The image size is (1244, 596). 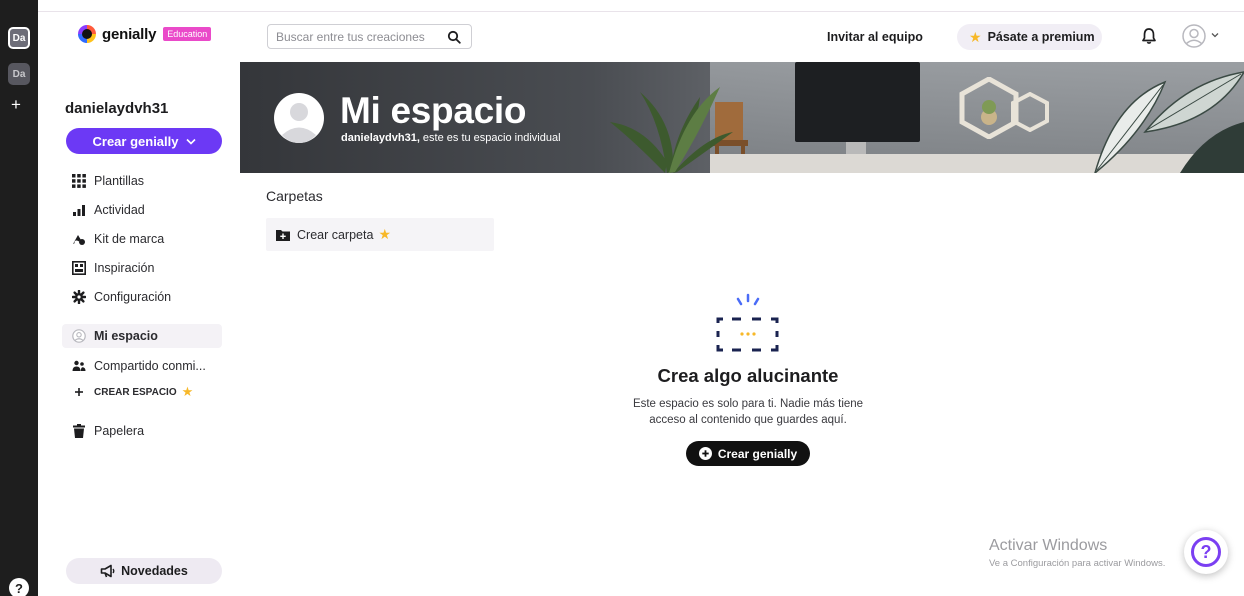 I want to click on genially-logo-icon, so click(x=87, y=34).